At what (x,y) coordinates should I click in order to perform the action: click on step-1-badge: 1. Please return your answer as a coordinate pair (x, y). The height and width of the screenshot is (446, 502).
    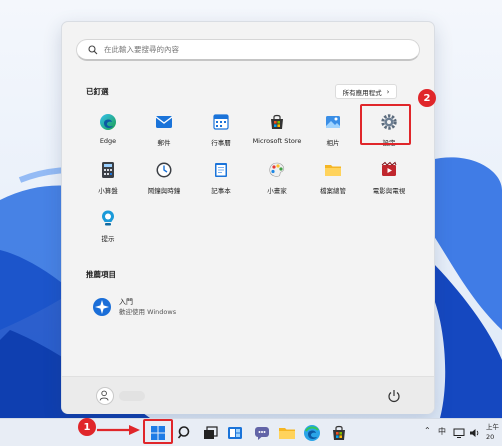
    Looking at the image, I should click on (87, 427).